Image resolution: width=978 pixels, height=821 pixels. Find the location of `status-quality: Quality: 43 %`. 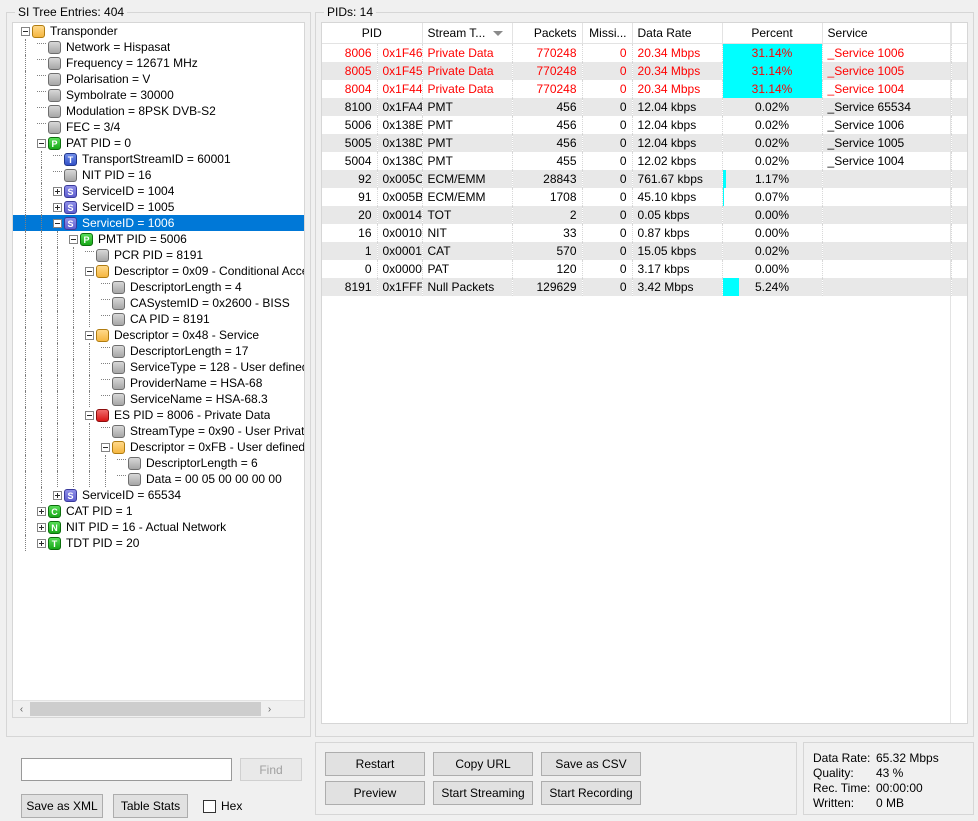

status-quality: Quality: 43 % is located at coordinates (858, 773).